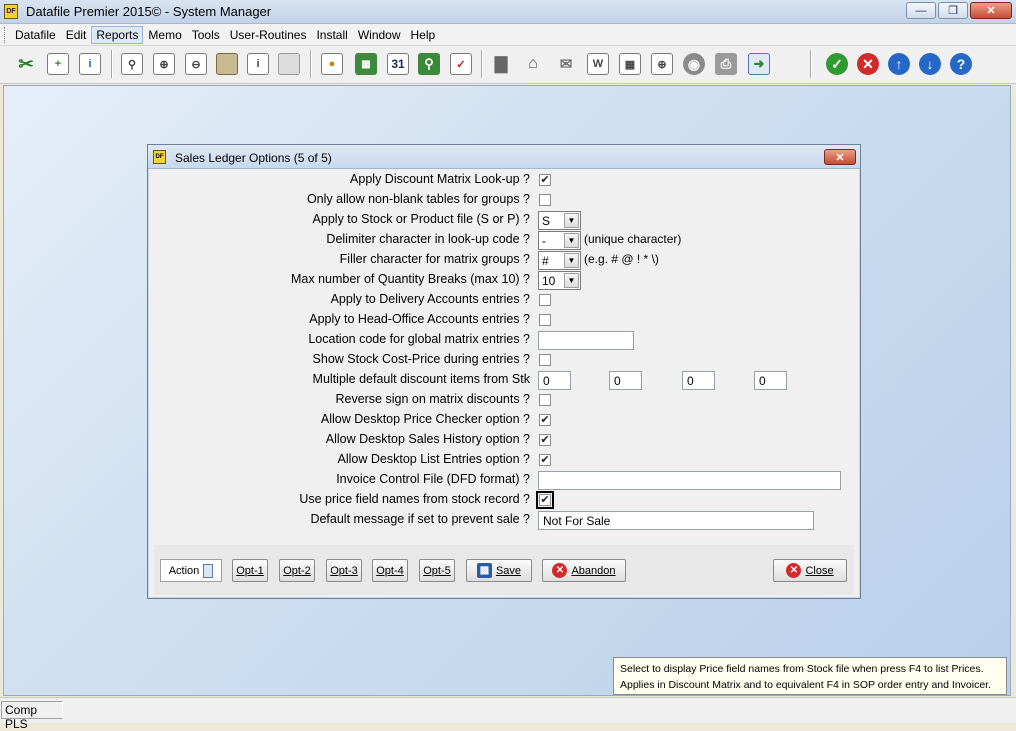 The image size is (1016, 731). What do you see at coordinates (508, 714) in the screenshot?
I see `status-bar: Comp PLS` at bounding box center [508, 714].